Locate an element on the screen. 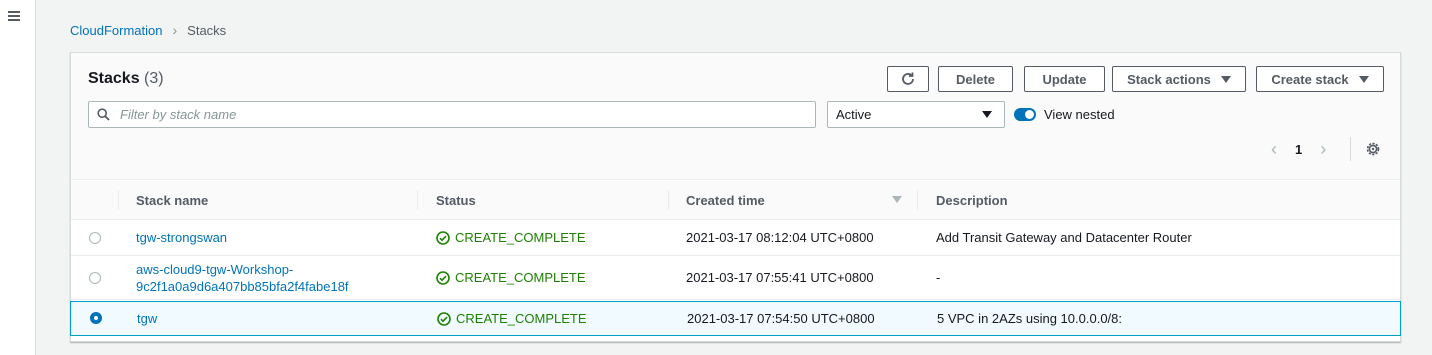 Image resolution: width=1432 pixels, height=355 pixels. view-nested-toggle is located at coordinates (1025, 114).